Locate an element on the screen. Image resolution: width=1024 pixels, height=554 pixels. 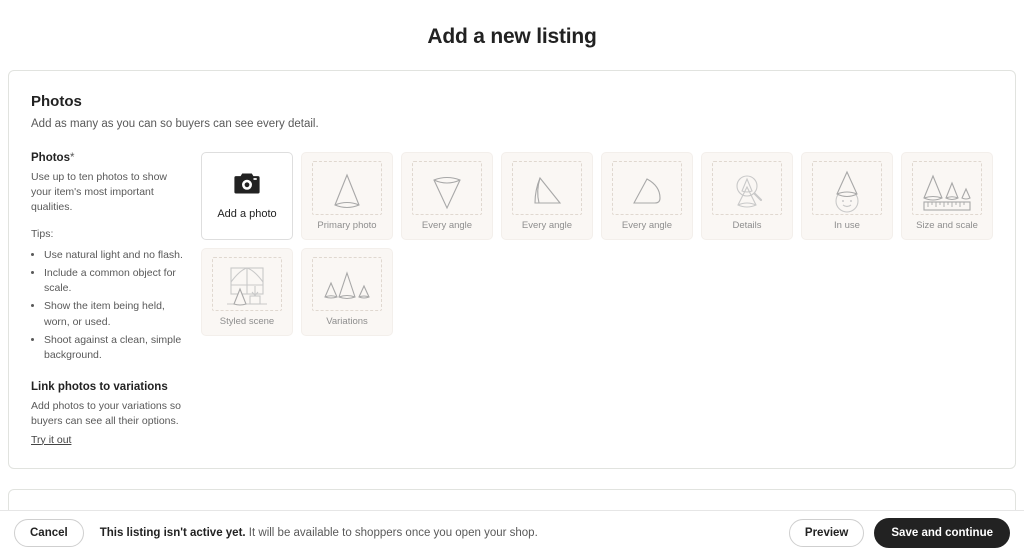
room-scene-icon is located at coordinates (247, 288).